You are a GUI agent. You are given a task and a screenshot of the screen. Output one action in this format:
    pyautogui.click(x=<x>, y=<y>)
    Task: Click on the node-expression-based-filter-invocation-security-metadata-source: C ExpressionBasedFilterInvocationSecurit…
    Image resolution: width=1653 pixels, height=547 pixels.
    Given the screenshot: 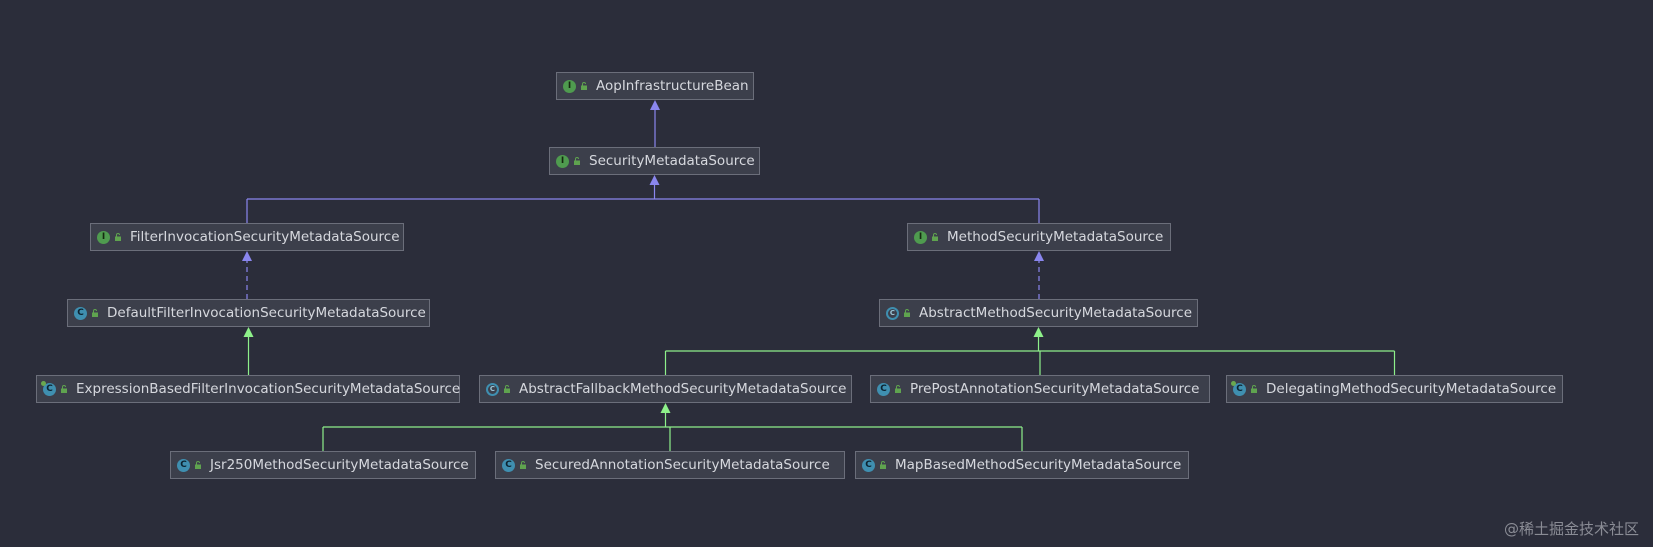 What is the action you would take?
    pyautogui.click(x=248, y=389)
    